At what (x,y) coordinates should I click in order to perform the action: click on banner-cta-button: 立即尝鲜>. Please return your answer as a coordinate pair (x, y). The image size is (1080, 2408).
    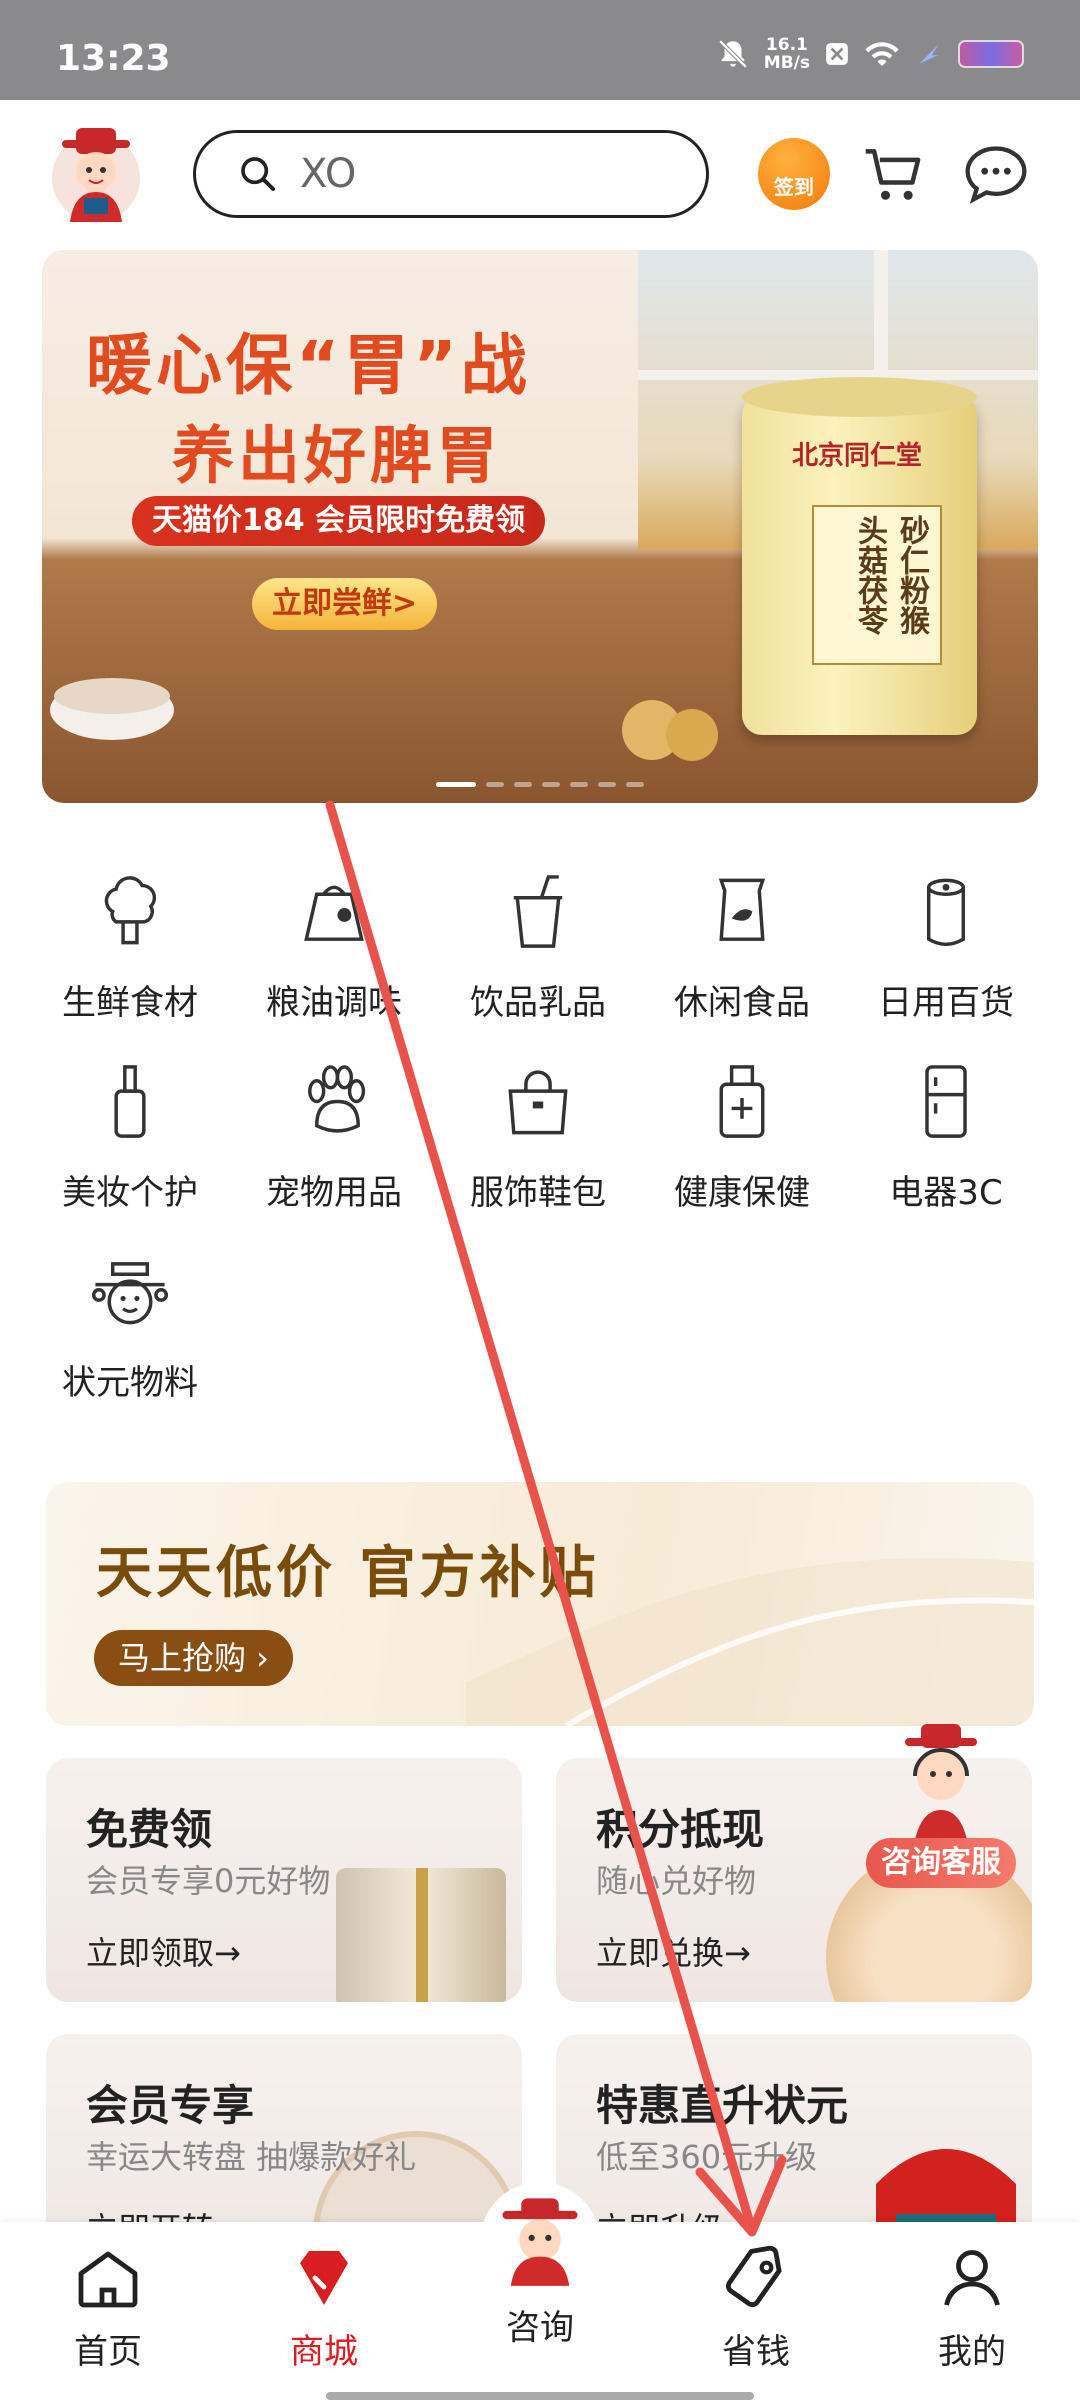
    Looking at the image, I should click on (345, 604).